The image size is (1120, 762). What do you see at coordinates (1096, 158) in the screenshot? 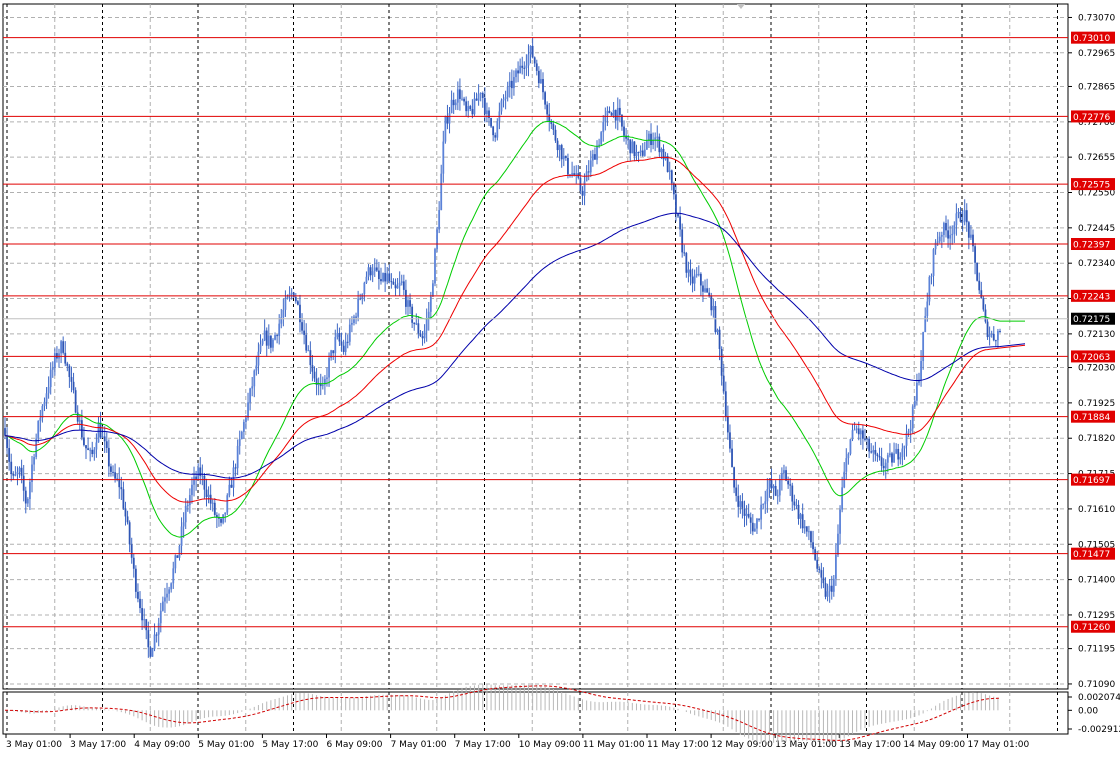
I see `y-tick-label: 0.72655` at bounding box center [1096, 158].